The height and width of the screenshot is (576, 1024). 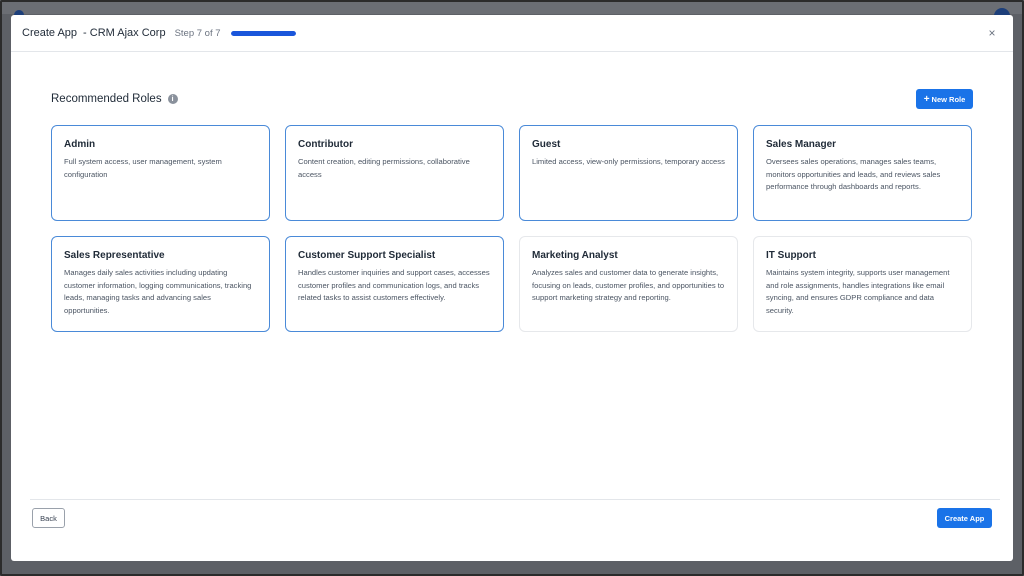 What do you see at coordinates (106, 99) in the screenshot?
I see `section-title: Recommended Roles` at bounding box center [106, 99].